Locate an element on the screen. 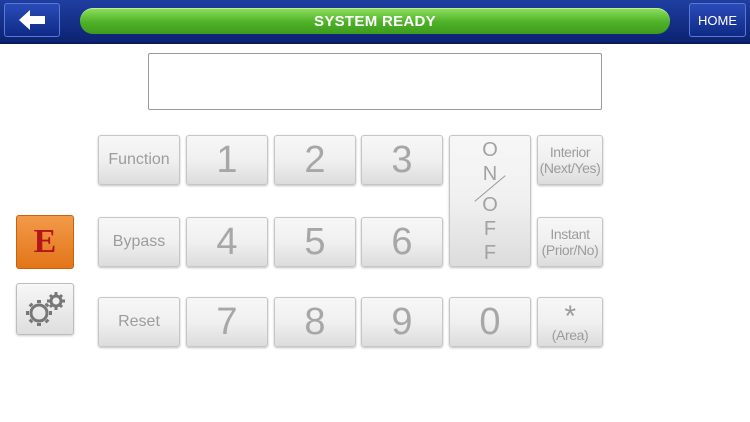 This screenshot has width=750, height=422. off-label: O F F is located at coordinates (490, 228).